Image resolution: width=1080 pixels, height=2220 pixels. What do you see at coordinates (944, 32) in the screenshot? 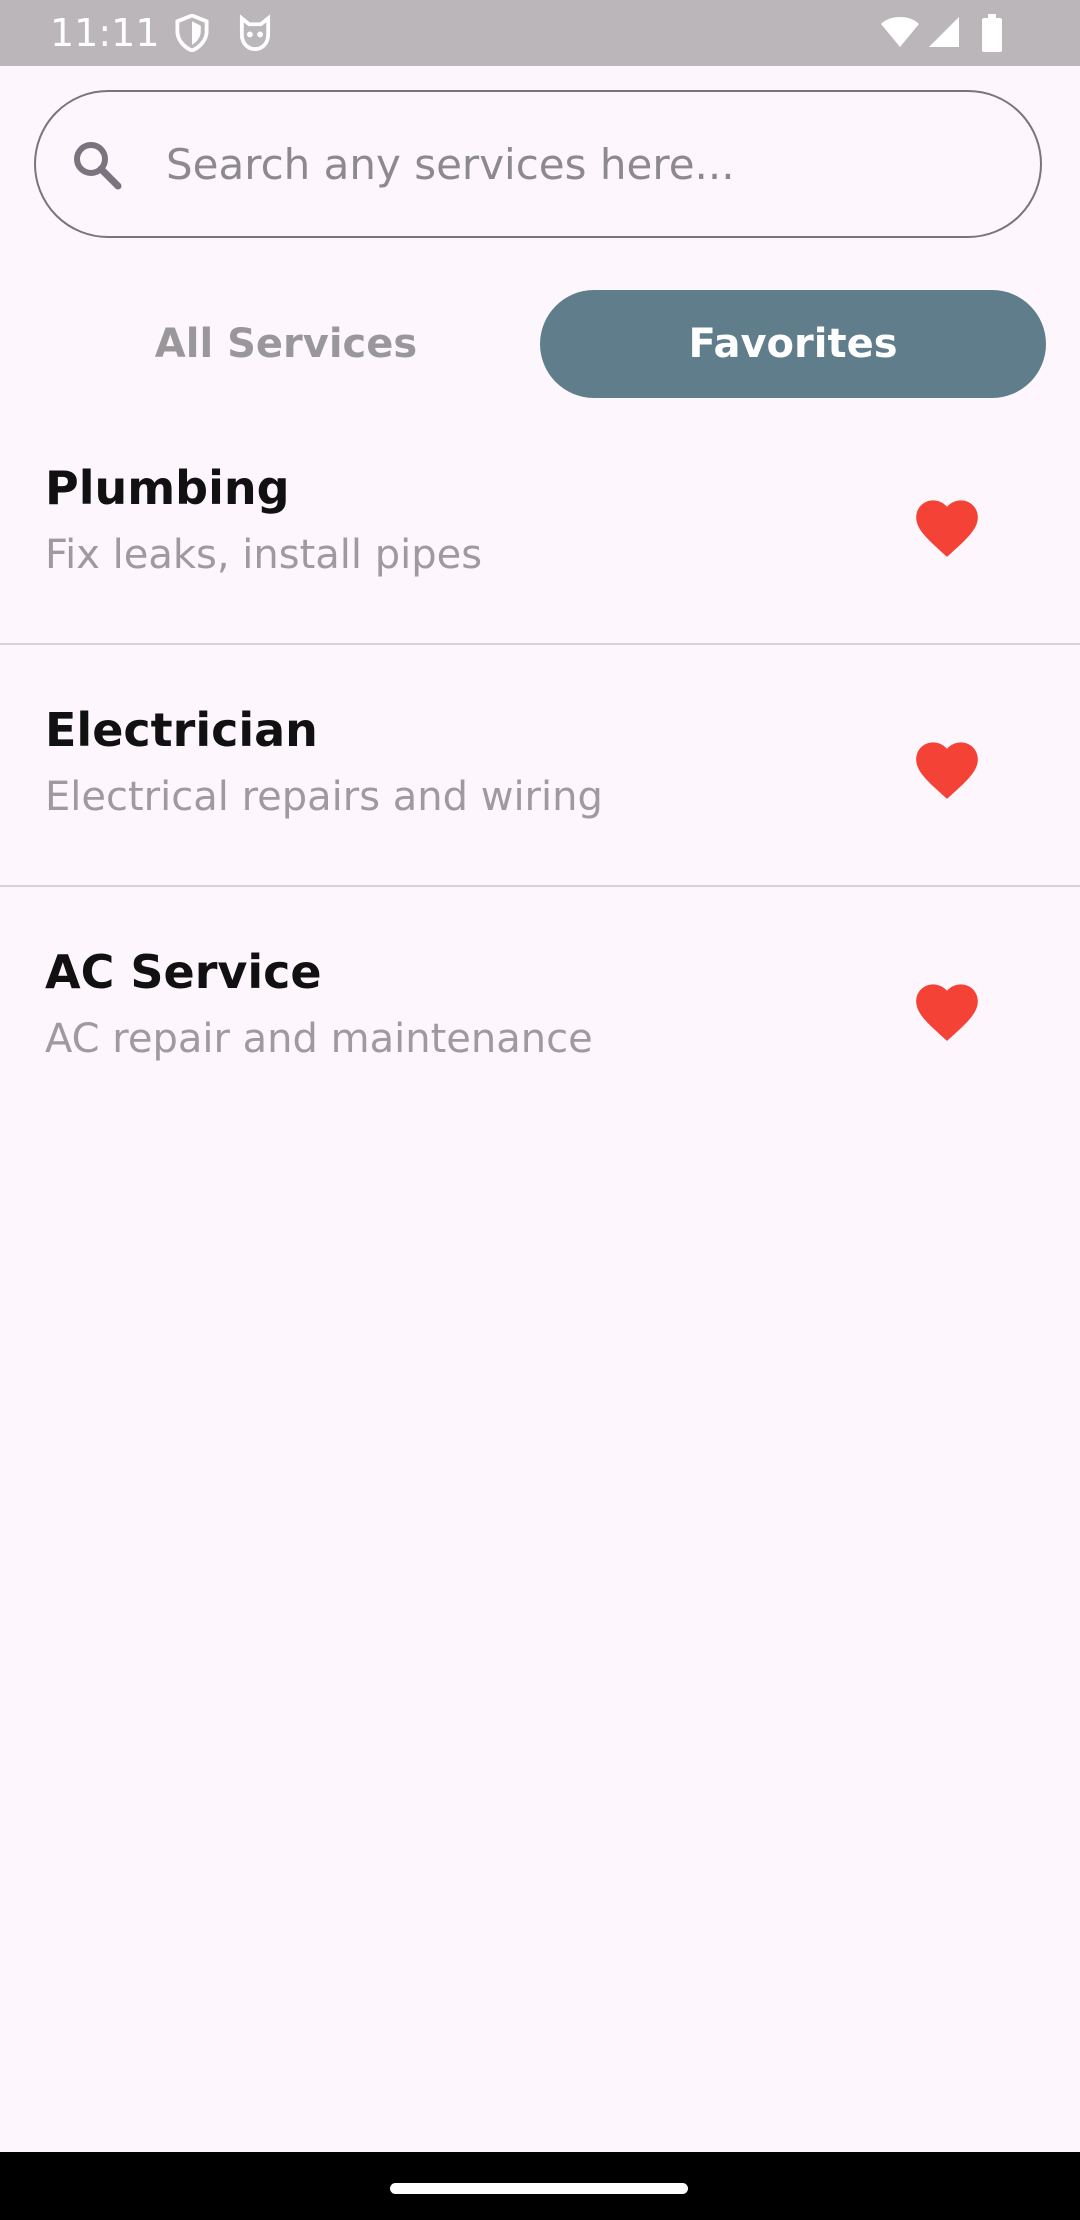
I see `signal-icon` at bounding box center [944, 32].